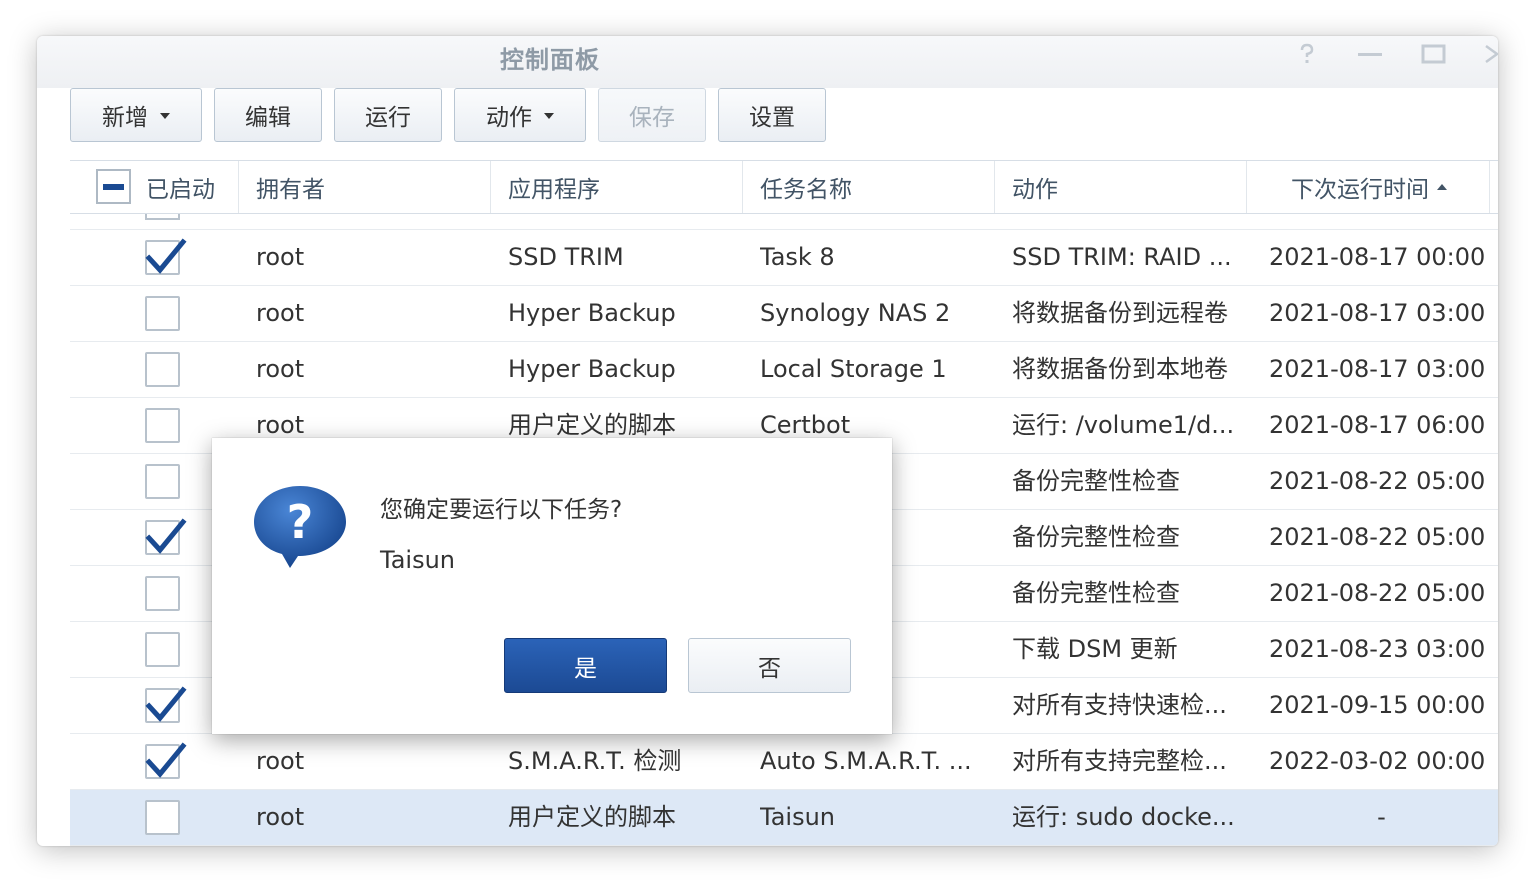  I want to click on select-all-checkbox, so click(113, 186).